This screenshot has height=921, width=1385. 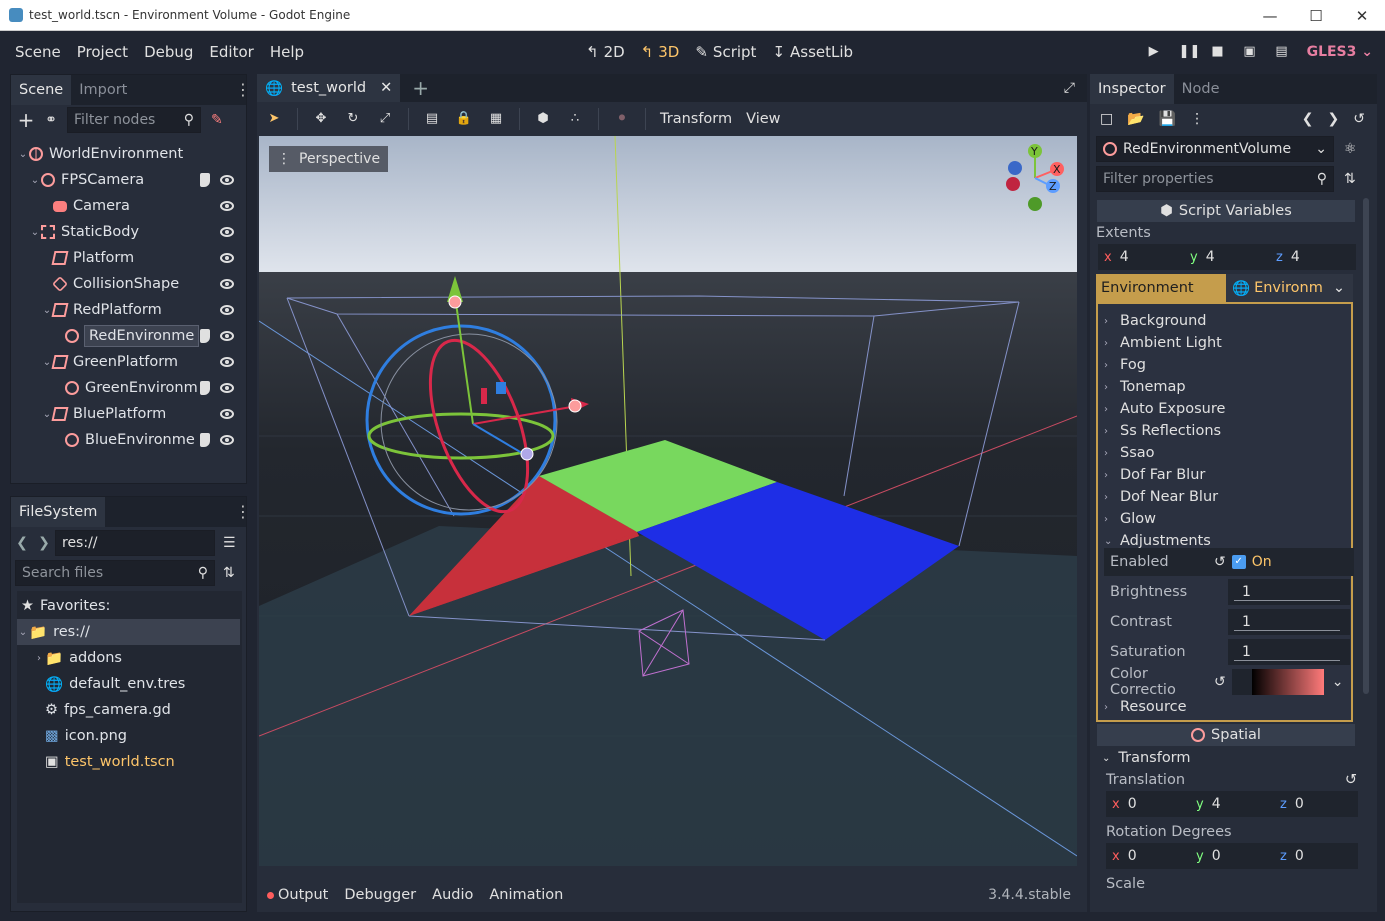 What do you see at coordinates (1154, 52) in the screenshot?
I see `play-icon: ▶` at bounding box center [1154, 52].